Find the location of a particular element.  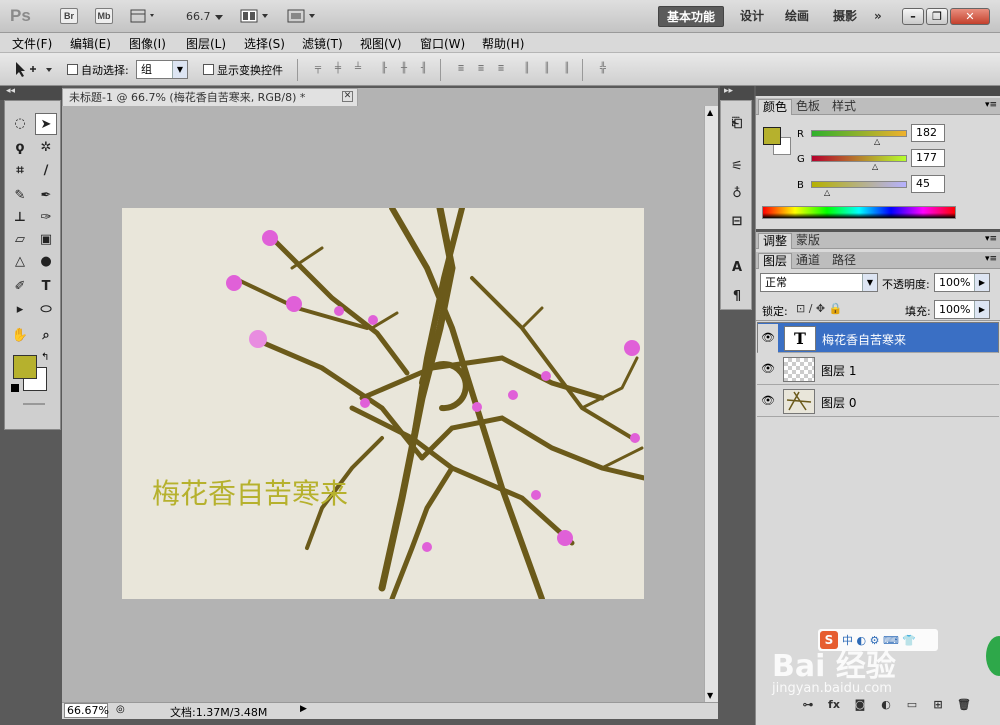

type-tool-icon: T is located at coordinates (46, 287).